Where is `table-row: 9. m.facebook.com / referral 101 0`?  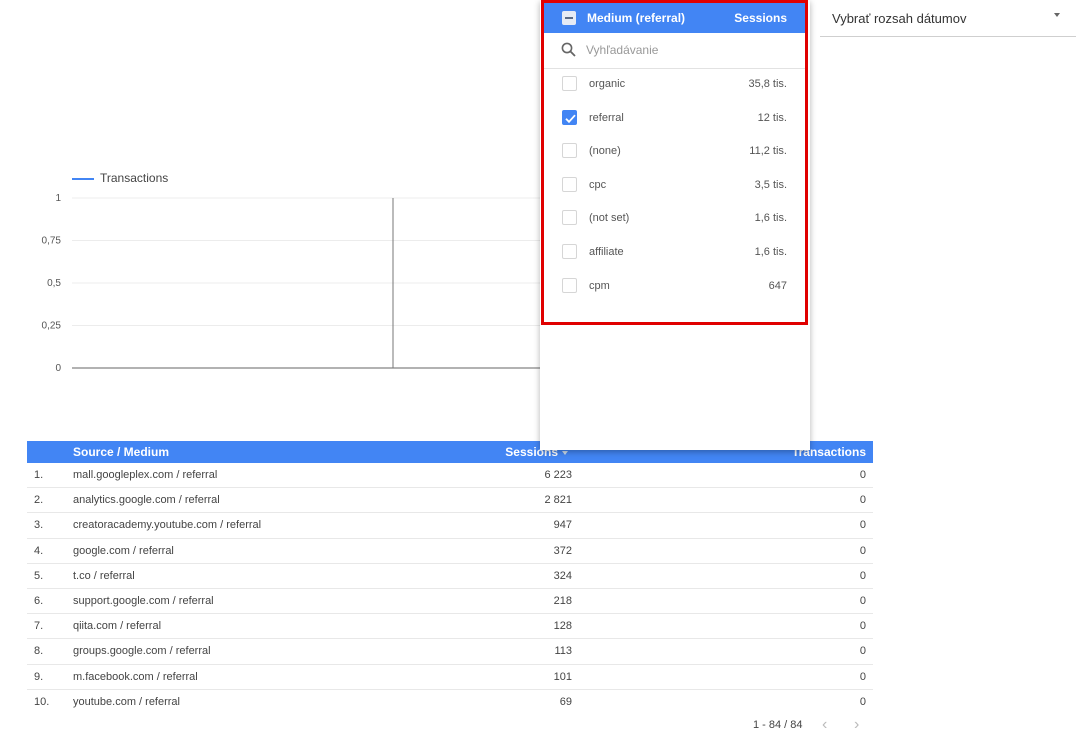
table-row: 9. m.facebook.com / referral 101 0 is located at coordinates (450, 677).